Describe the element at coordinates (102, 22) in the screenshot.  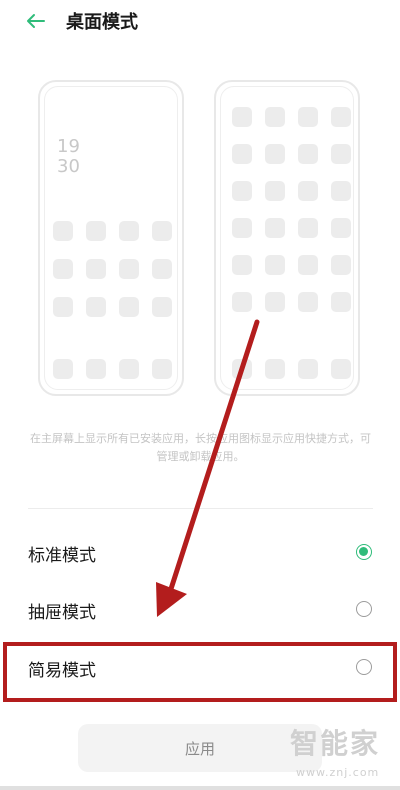
I see `page-title: 桌面模式` at that location.